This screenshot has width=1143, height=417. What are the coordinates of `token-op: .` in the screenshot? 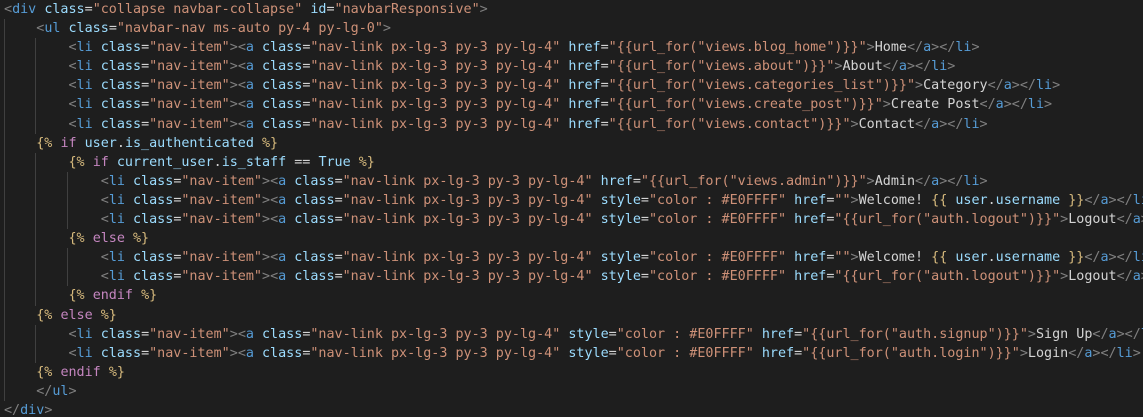 It's located at (217, 162).